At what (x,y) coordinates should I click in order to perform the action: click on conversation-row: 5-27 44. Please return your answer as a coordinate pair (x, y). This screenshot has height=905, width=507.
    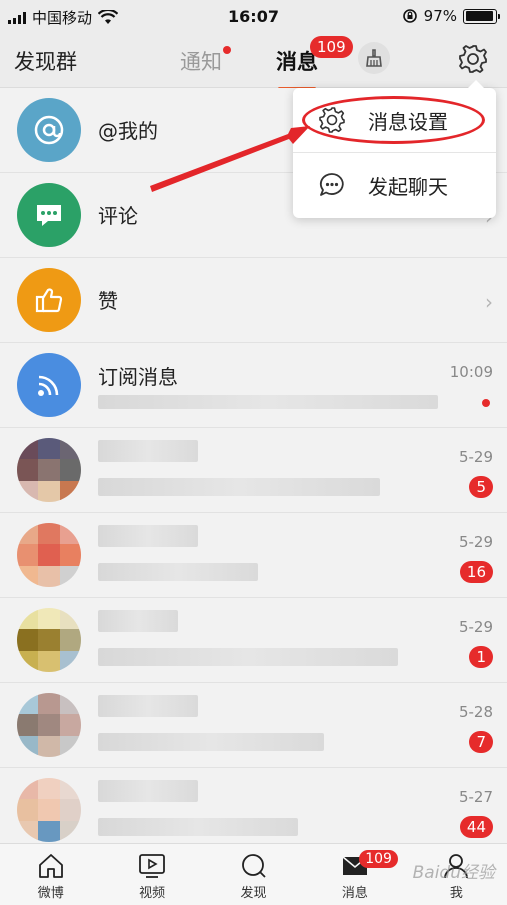
    Looking at the image, I should click on (253, 810).